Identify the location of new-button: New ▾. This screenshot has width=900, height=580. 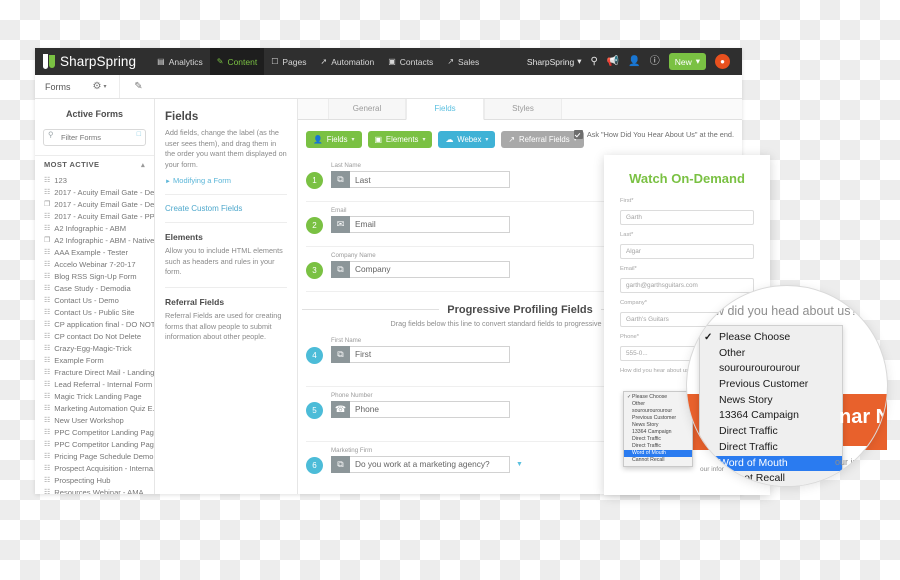
(687, 61).